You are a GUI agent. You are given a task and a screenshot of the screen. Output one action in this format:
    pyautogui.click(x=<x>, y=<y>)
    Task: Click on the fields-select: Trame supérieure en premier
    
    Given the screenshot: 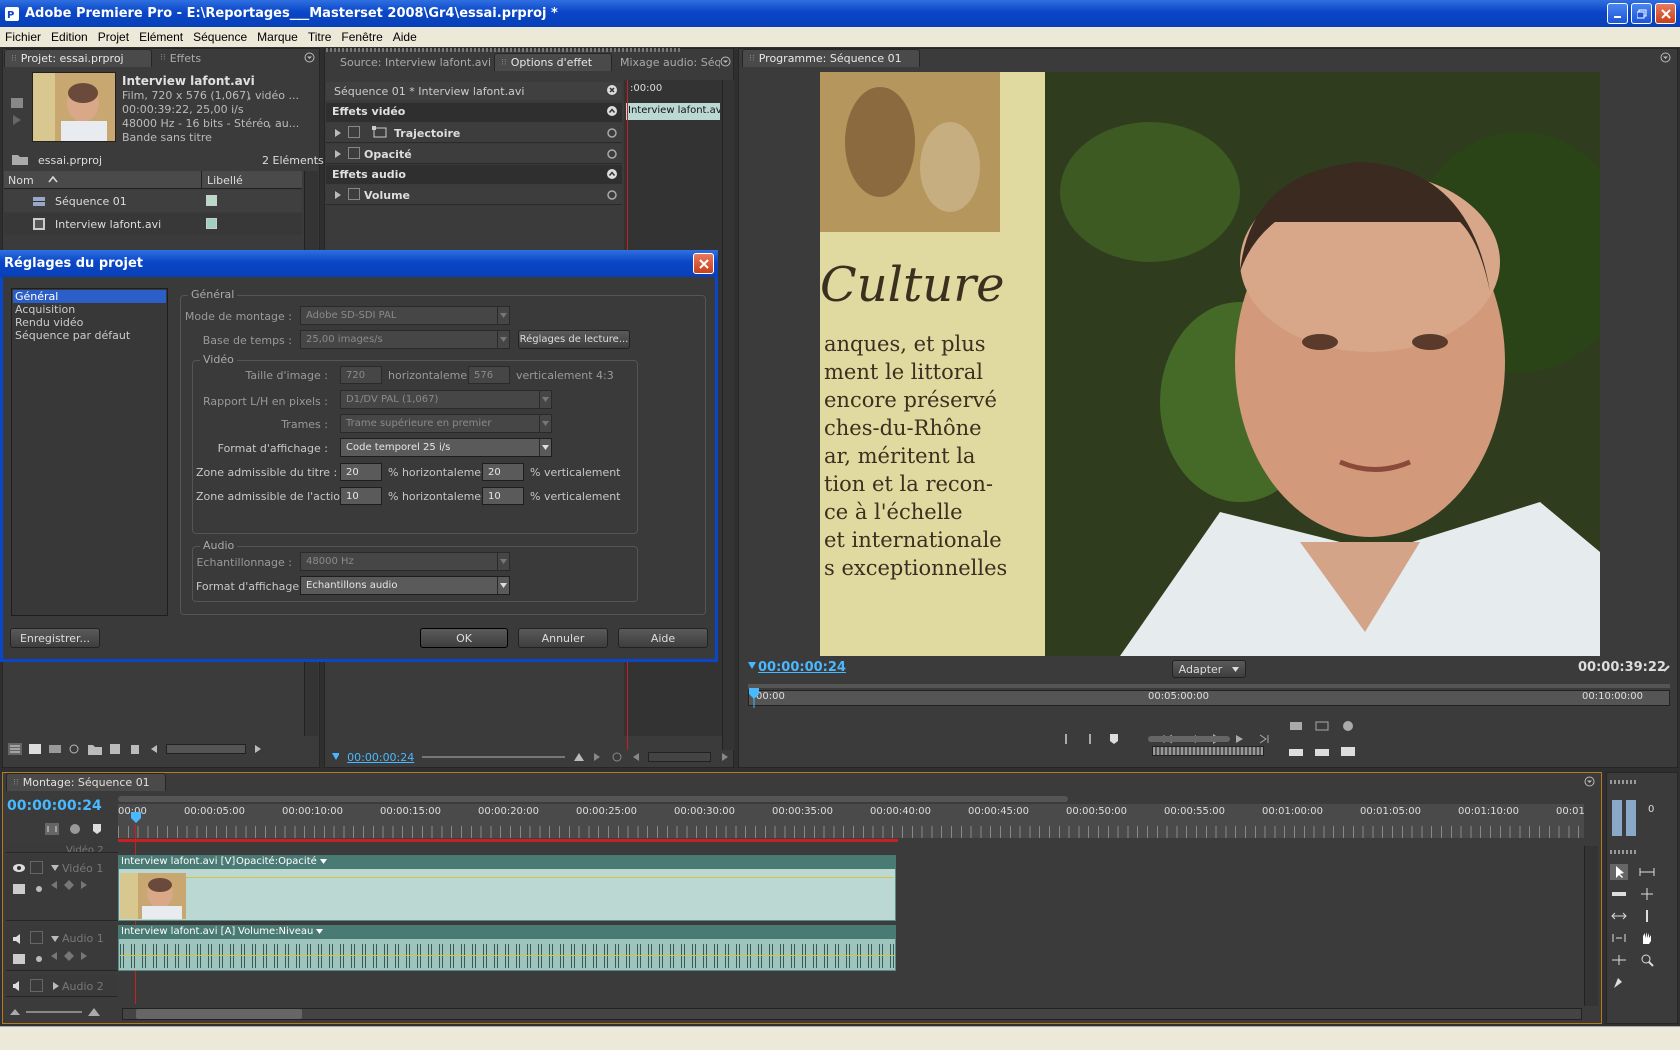 What is the action you would take?
    pyautogui.click(x=446, y=423)
    